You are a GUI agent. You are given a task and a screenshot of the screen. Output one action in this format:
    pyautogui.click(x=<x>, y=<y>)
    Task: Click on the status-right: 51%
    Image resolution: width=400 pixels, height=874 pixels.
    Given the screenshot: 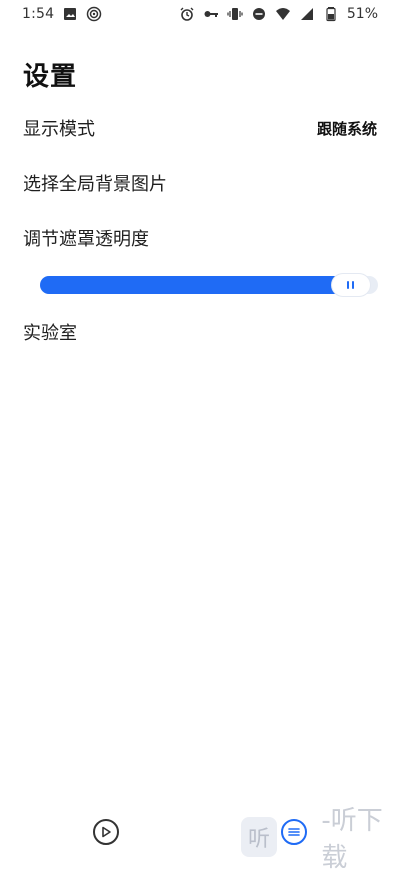 What is the action you would take?
    pyautogui.click(x=278, y=14)
    